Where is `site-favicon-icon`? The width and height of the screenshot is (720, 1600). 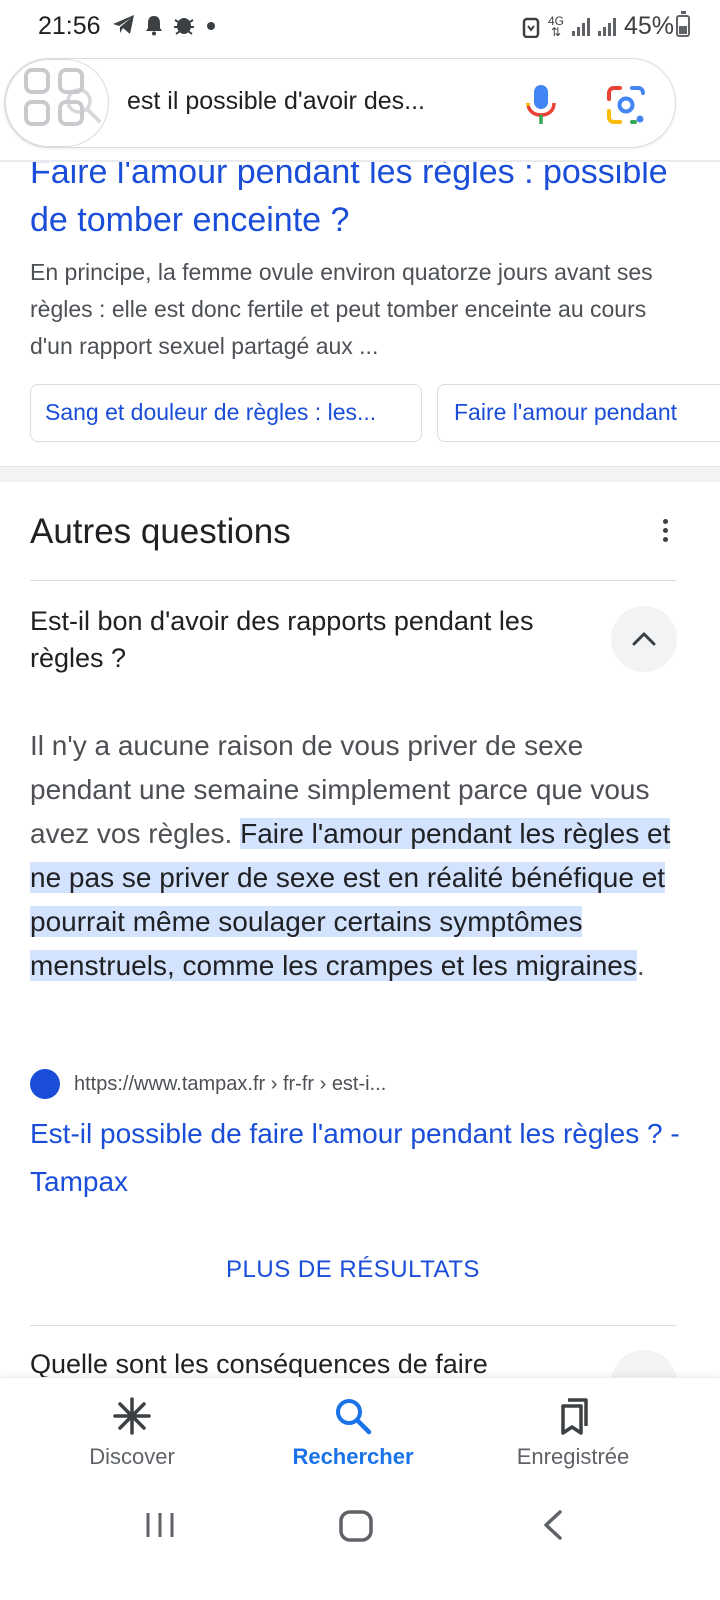 site-favicon-icon is located at coordinates (45, 1084).